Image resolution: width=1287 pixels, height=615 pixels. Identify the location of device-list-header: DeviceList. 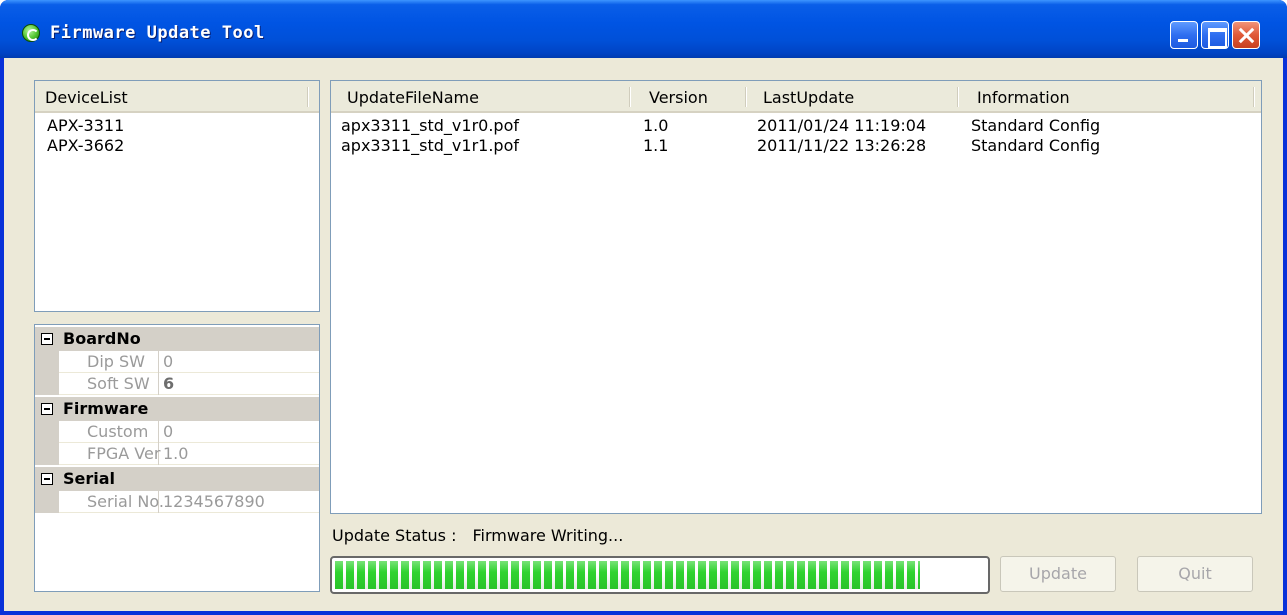
(177, 97).